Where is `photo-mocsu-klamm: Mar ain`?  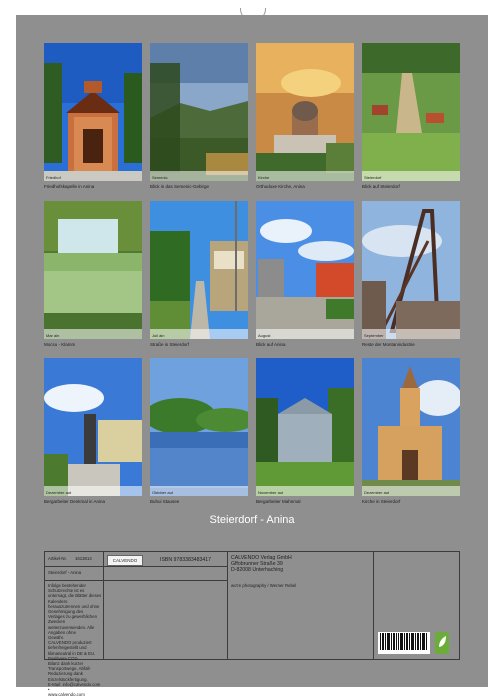 photo-mocsu-klamm: Mar ain is located at coordinates (93, 270).